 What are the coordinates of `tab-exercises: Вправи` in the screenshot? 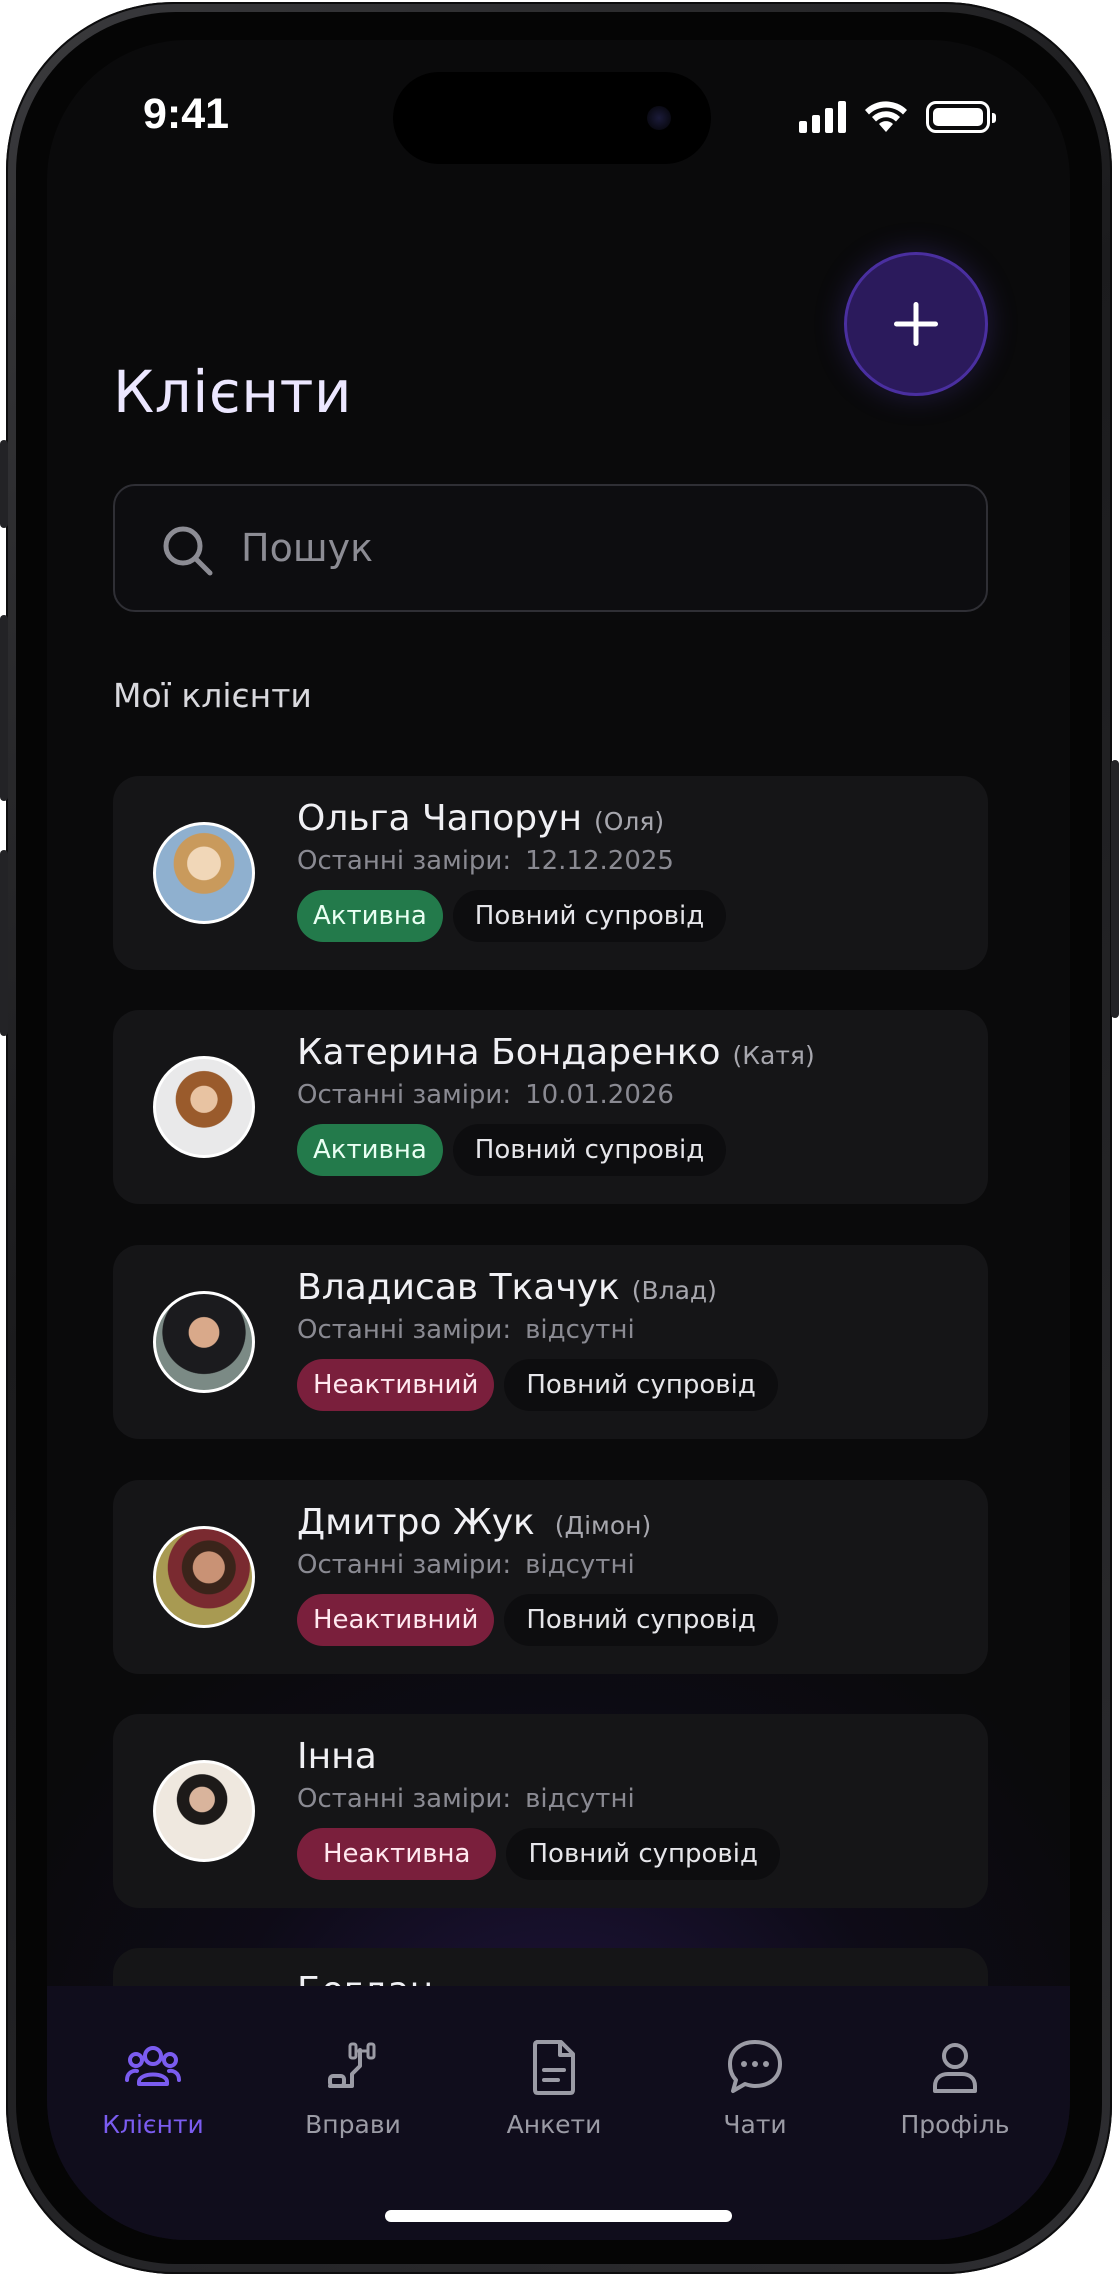 It's located at (353, 2087).